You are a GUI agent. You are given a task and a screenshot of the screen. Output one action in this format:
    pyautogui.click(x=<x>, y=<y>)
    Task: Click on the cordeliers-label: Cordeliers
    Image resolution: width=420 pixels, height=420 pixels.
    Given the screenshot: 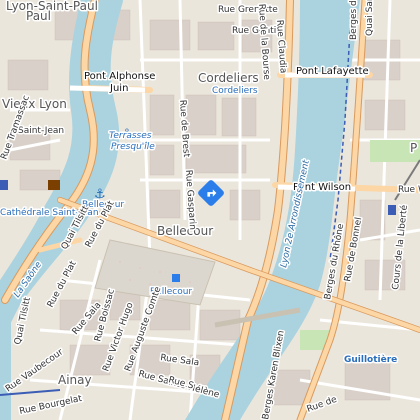 What is the action you would take?
    pyautogui.click(x=228, y=78)
    